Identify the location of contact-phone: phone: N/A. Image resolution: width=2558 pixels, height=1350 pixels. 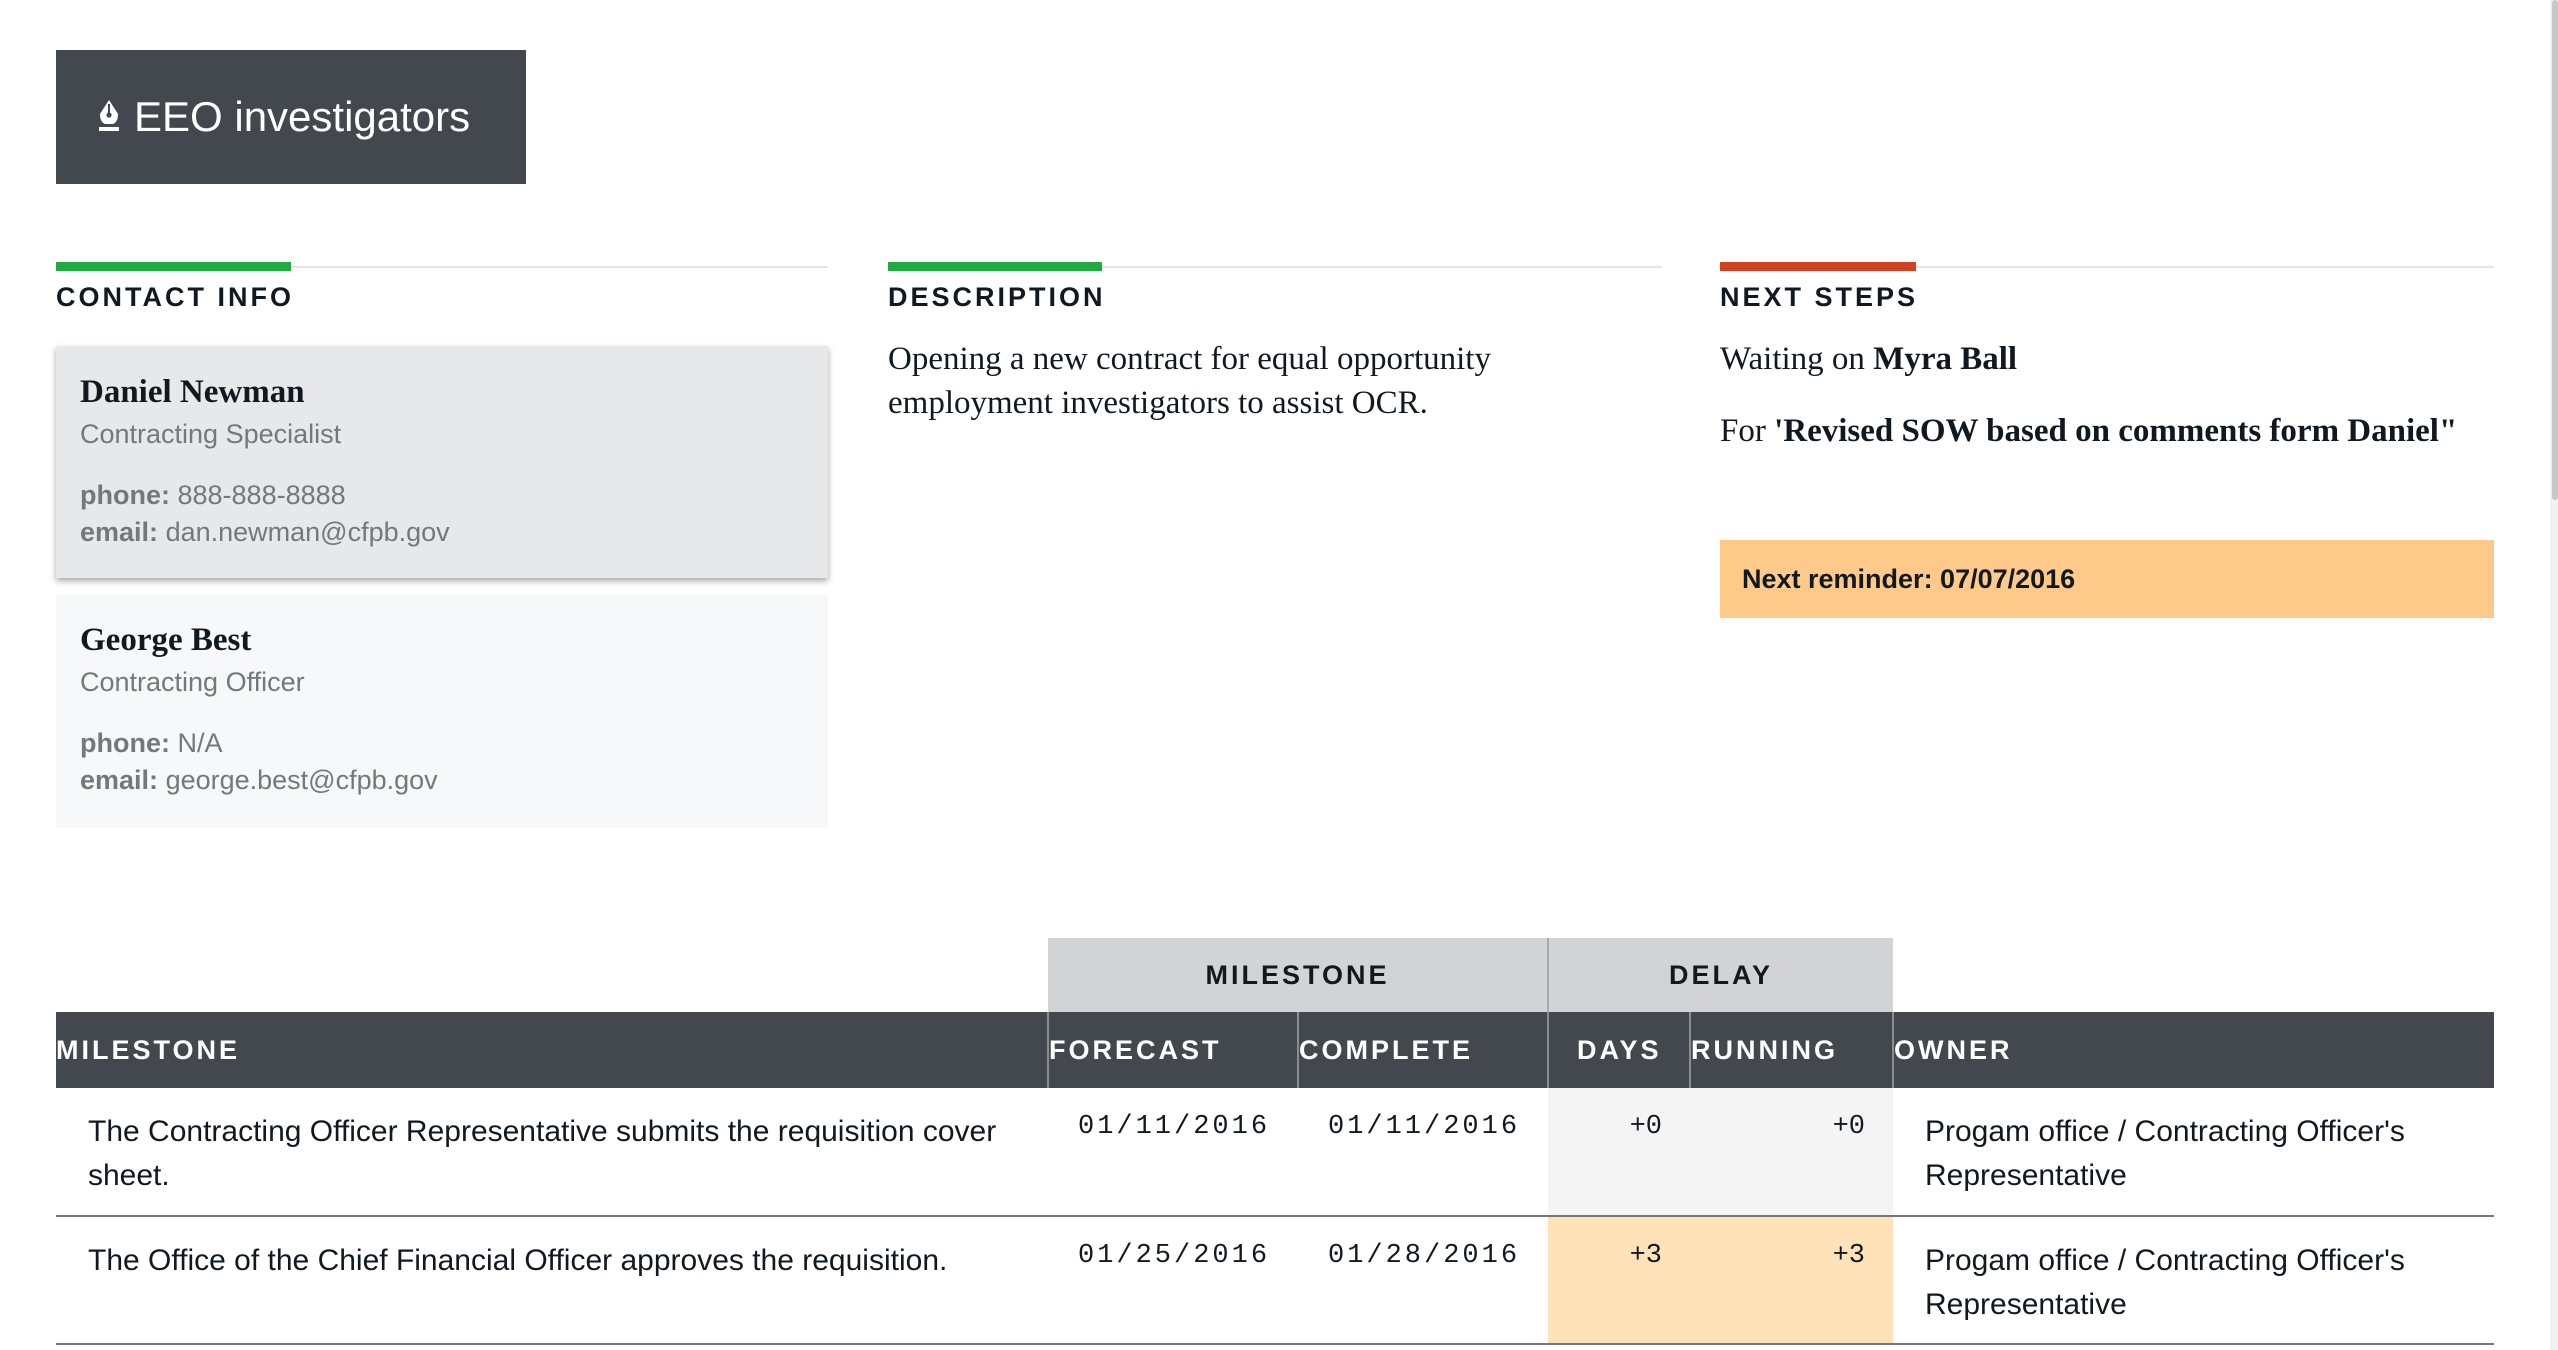
(151, 743).